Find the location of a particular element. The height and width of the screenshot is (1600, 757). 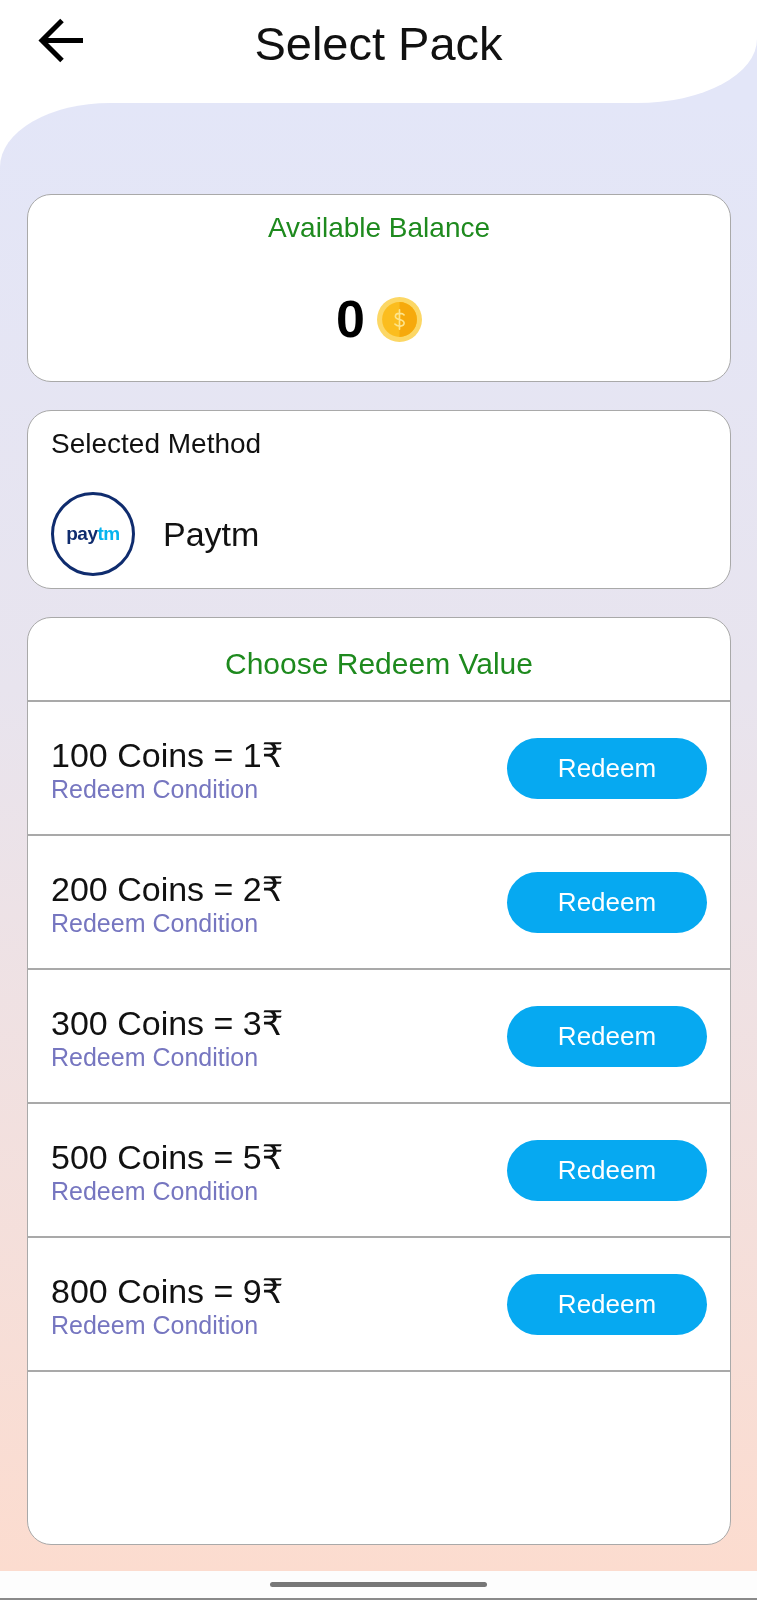

page-title: Select Pack is located at coordinates (378, 44).